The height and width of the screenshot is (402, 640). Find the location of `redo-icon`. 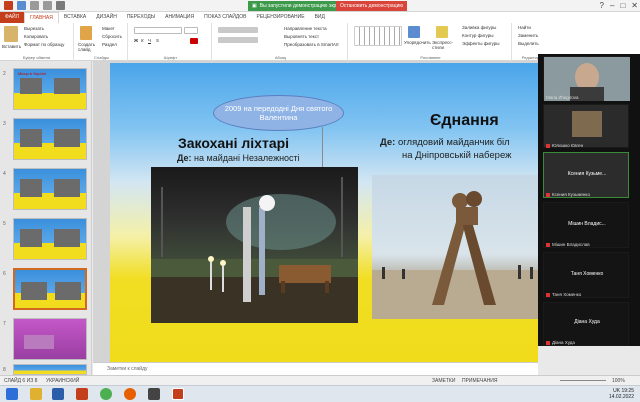

redo-icon is located at coordinates (47, 5).